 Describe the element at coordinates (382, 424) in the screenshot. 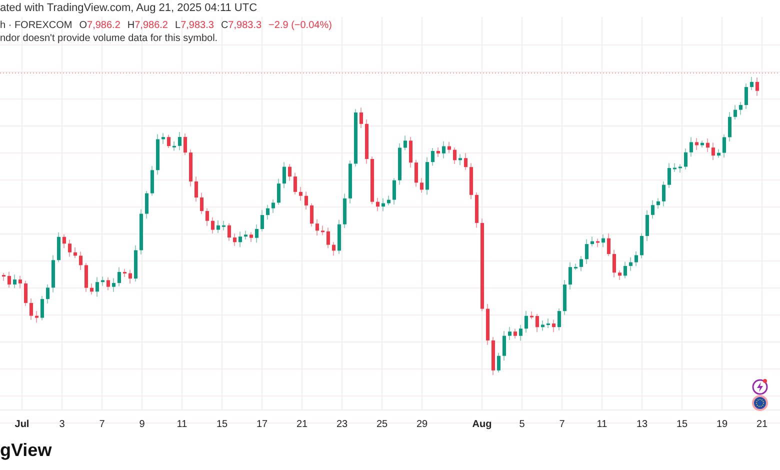

I see `axis-label: 25` at that location.